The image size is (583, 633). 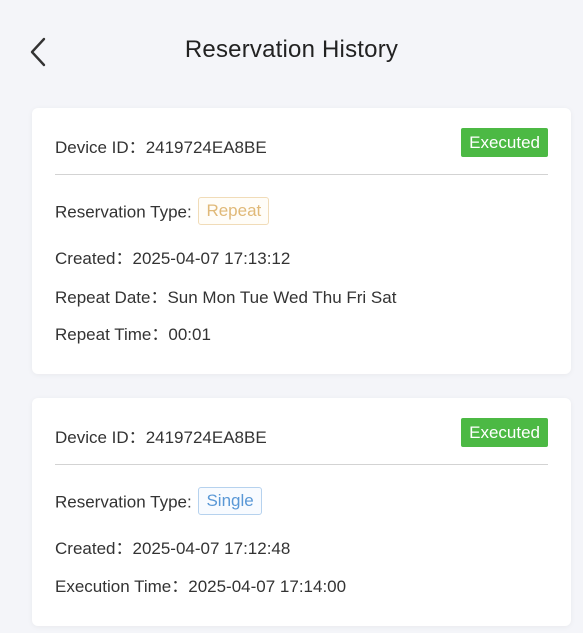 I want to click on repeat-time-value: 00:01, so click(x=189, y=334).